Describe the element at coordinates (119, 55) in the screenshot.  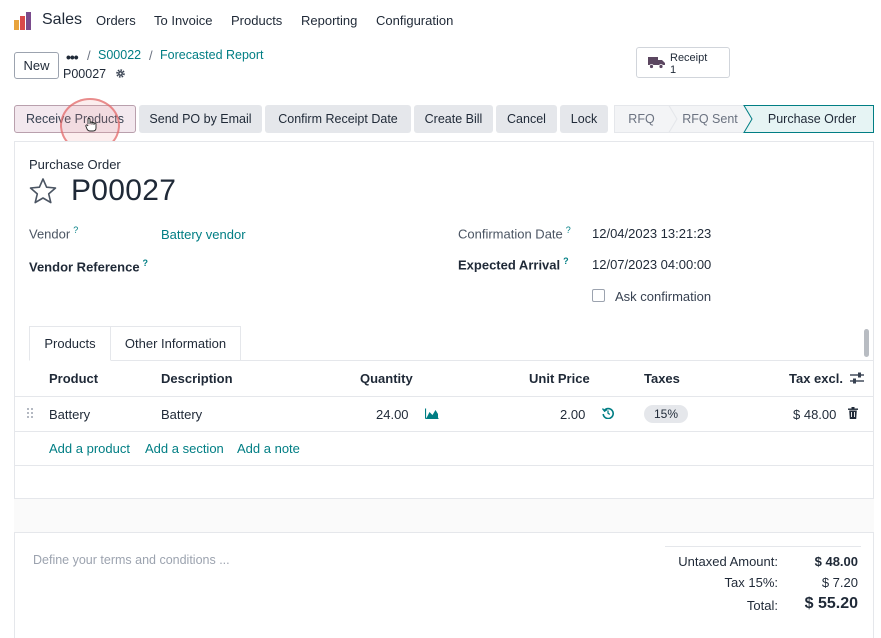
I see `breadcrumb-sale-order: S00022` at that location.